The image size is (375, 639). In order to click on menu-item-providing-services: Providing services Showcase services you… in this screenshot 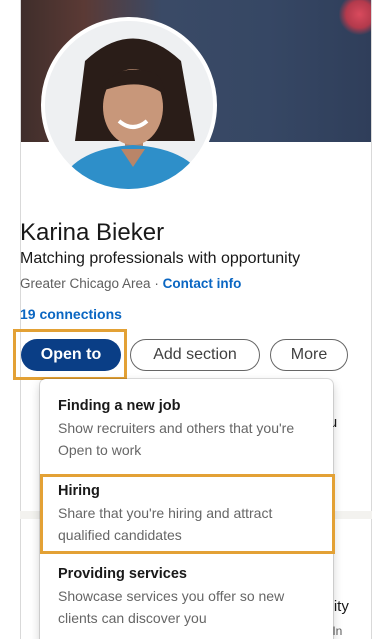, I will do `click(190, 596)`.